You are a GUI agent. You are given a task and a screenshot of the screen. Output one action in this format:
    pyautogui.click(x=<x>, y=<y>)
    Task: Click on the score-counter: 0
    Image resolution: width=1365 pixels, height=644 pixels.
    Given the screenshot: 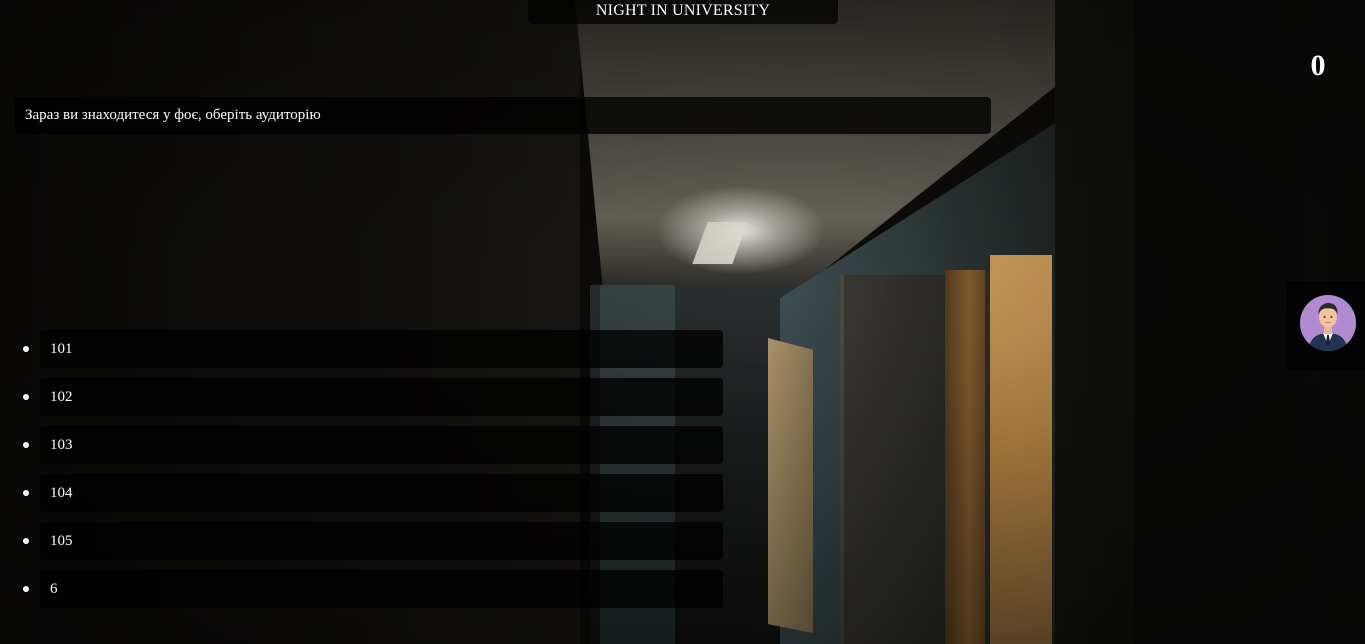 What is the action you would take?
    pyautogui.click(x=1318, y=65)
    